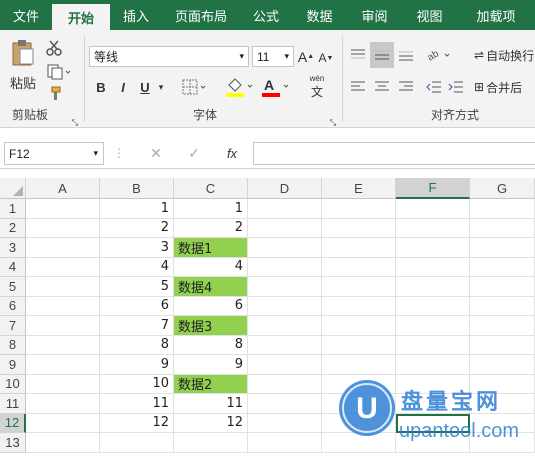  Describe the element at coordinates (137, 365) in the screenshot. I see `grid-cell: 9` at that location.